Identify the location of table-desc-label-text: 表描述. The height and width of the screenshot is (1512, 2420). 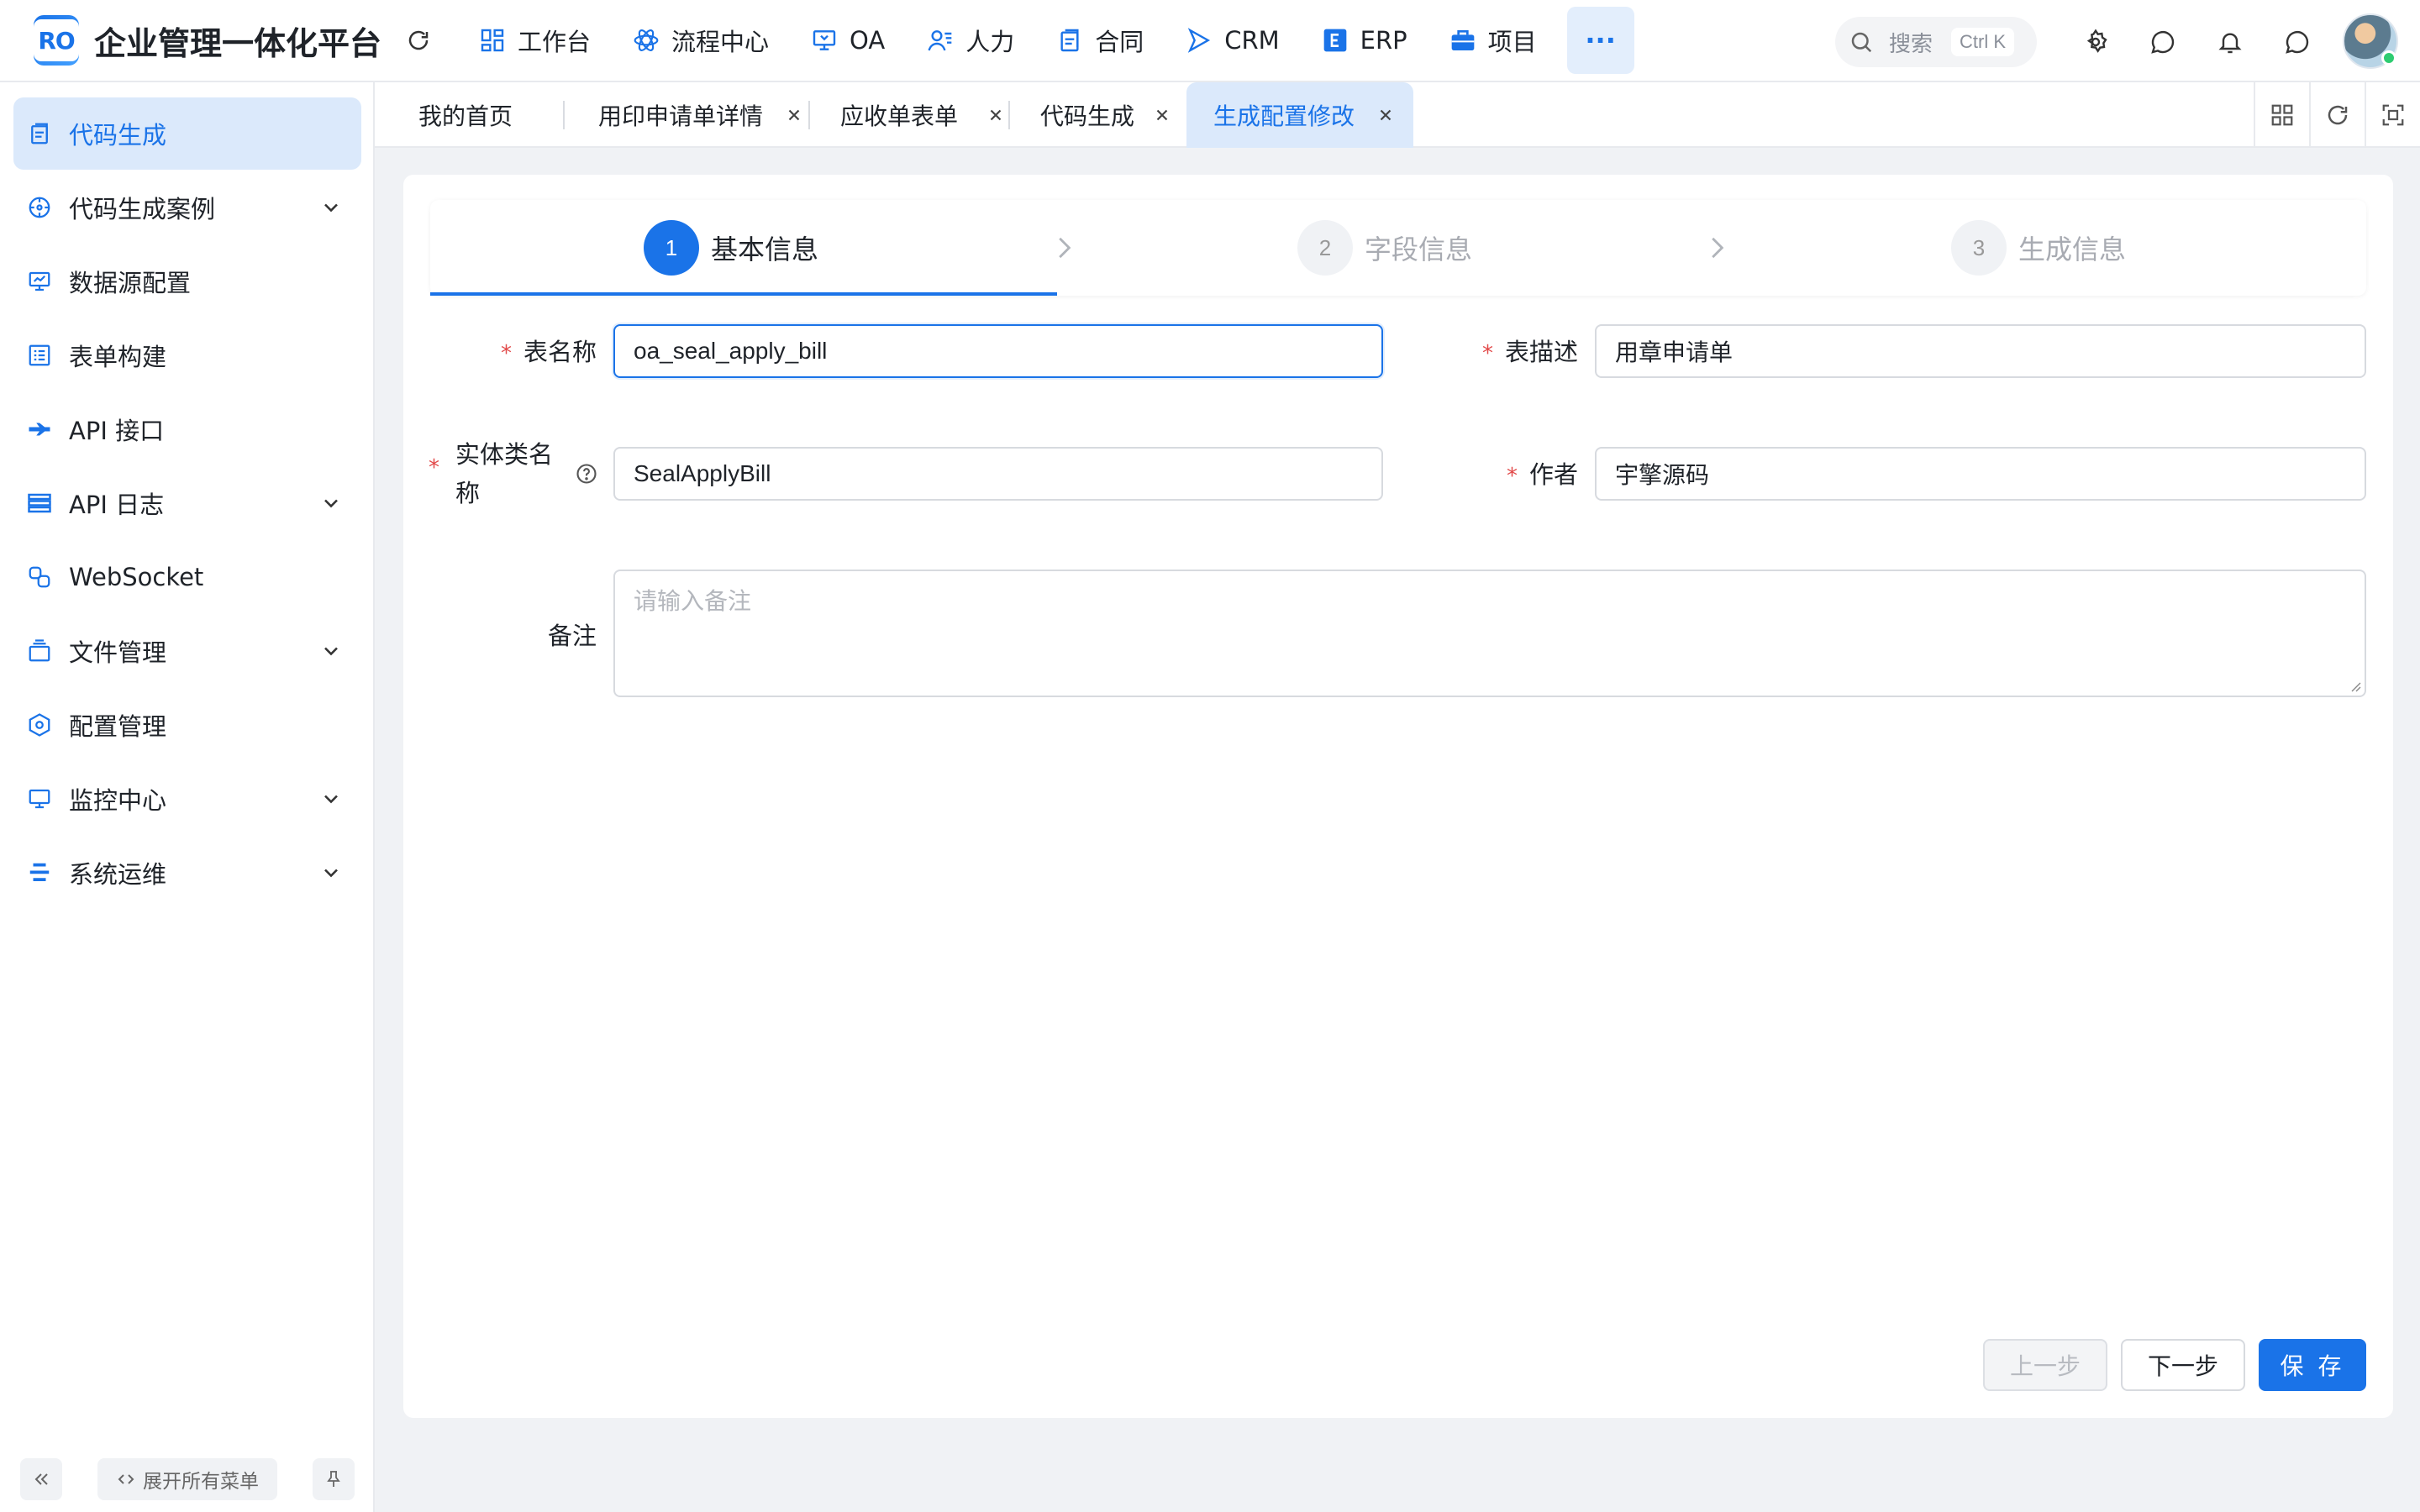
(1541, 352).